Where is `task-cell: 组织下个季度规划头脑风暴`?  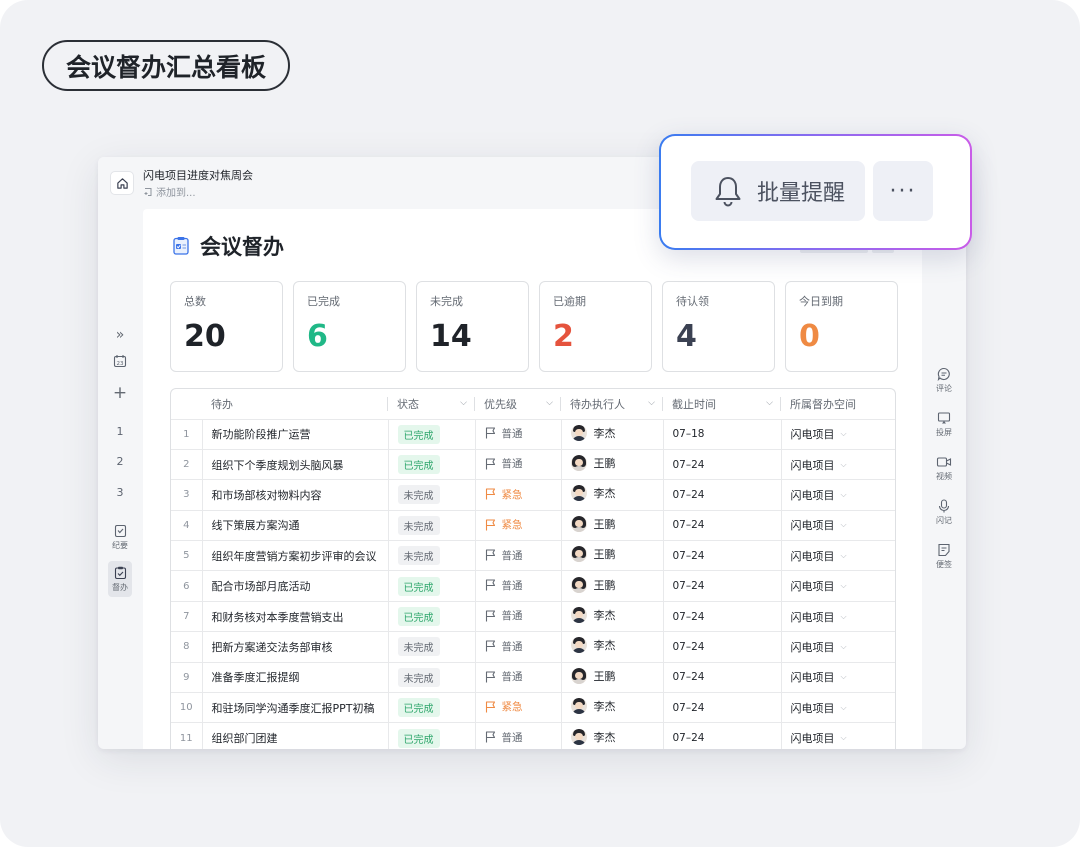 task-cell: 组织下个季度规划头脑风暴 is located at coordinates (294, 465).